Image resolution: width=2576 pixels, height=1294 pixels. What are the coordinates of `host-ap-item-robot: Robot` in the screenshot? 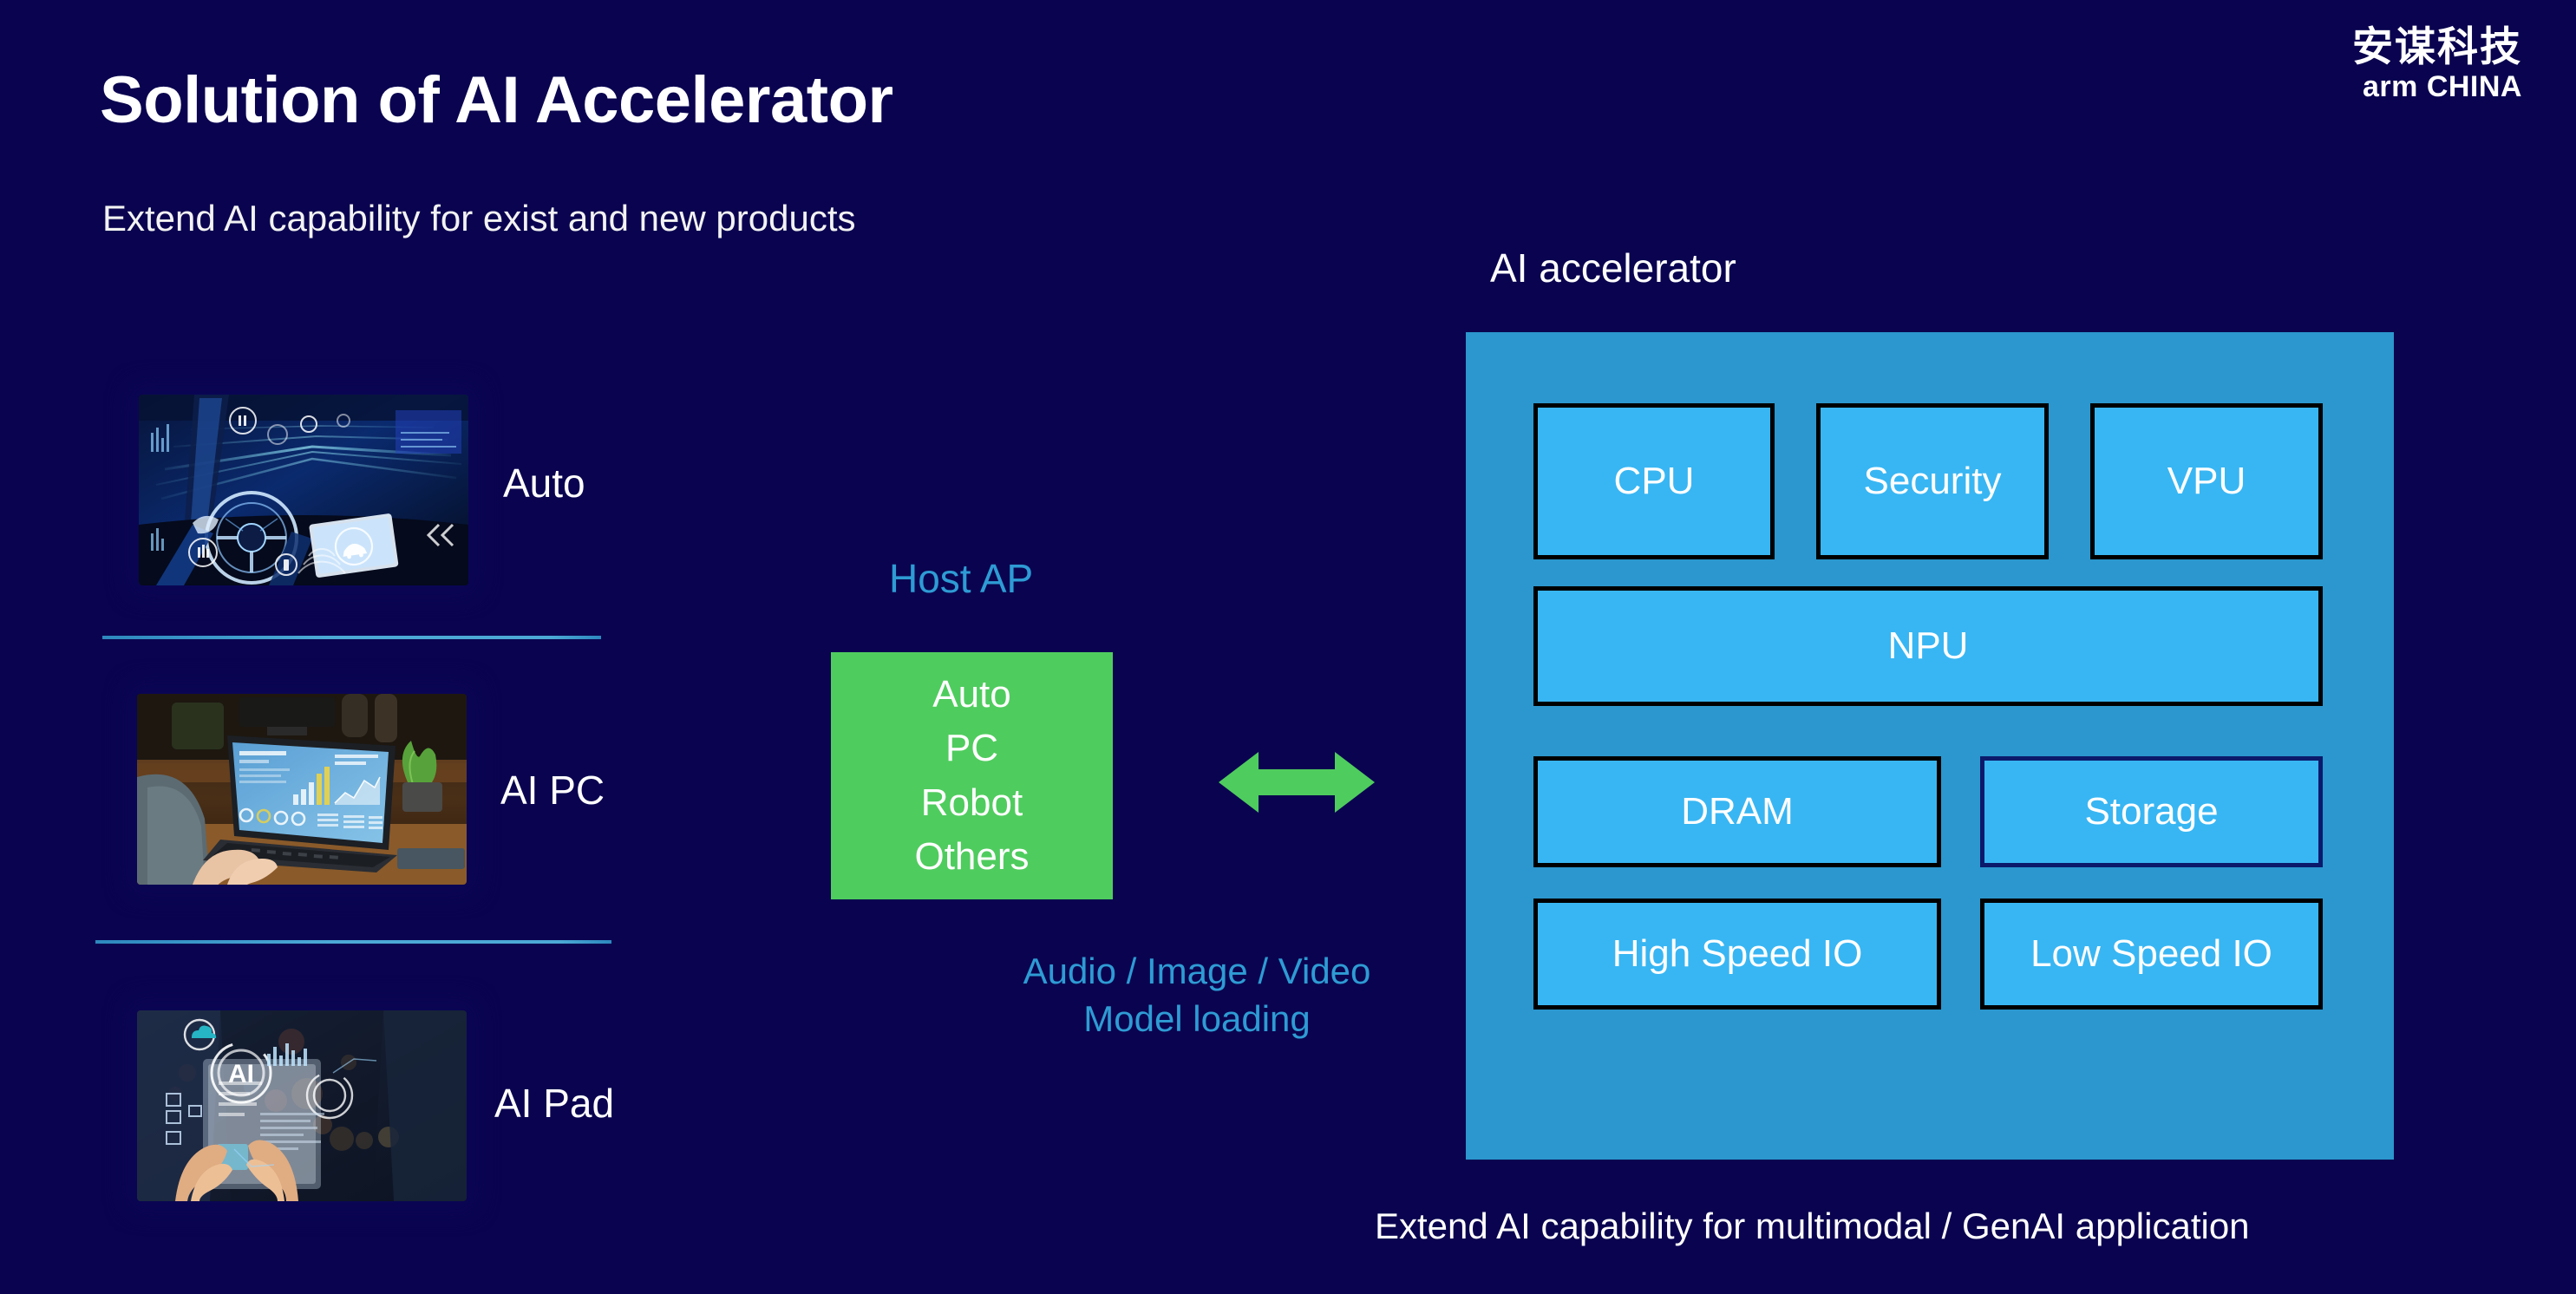 It's located at (971, 802).